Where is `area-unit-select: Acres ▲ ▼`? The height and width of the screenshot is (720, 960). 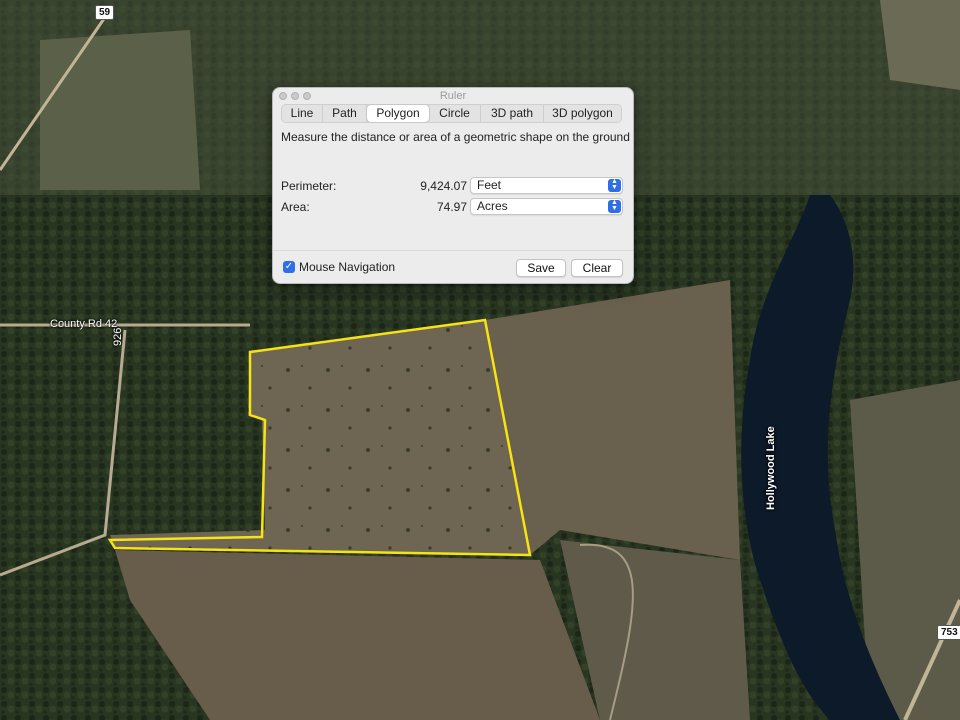 area-unit-select: Acres ▲ ▼ is located at coordinates (546, 206).